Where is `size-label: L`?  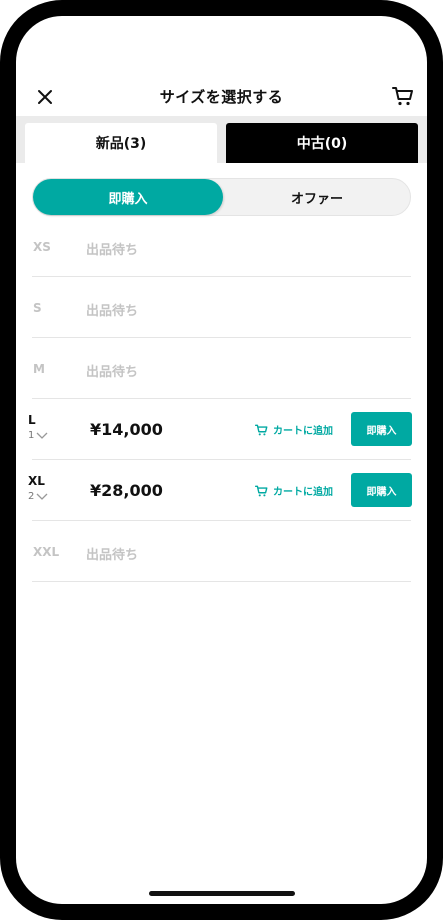
size-label: L is located at coordinates (32, 420).